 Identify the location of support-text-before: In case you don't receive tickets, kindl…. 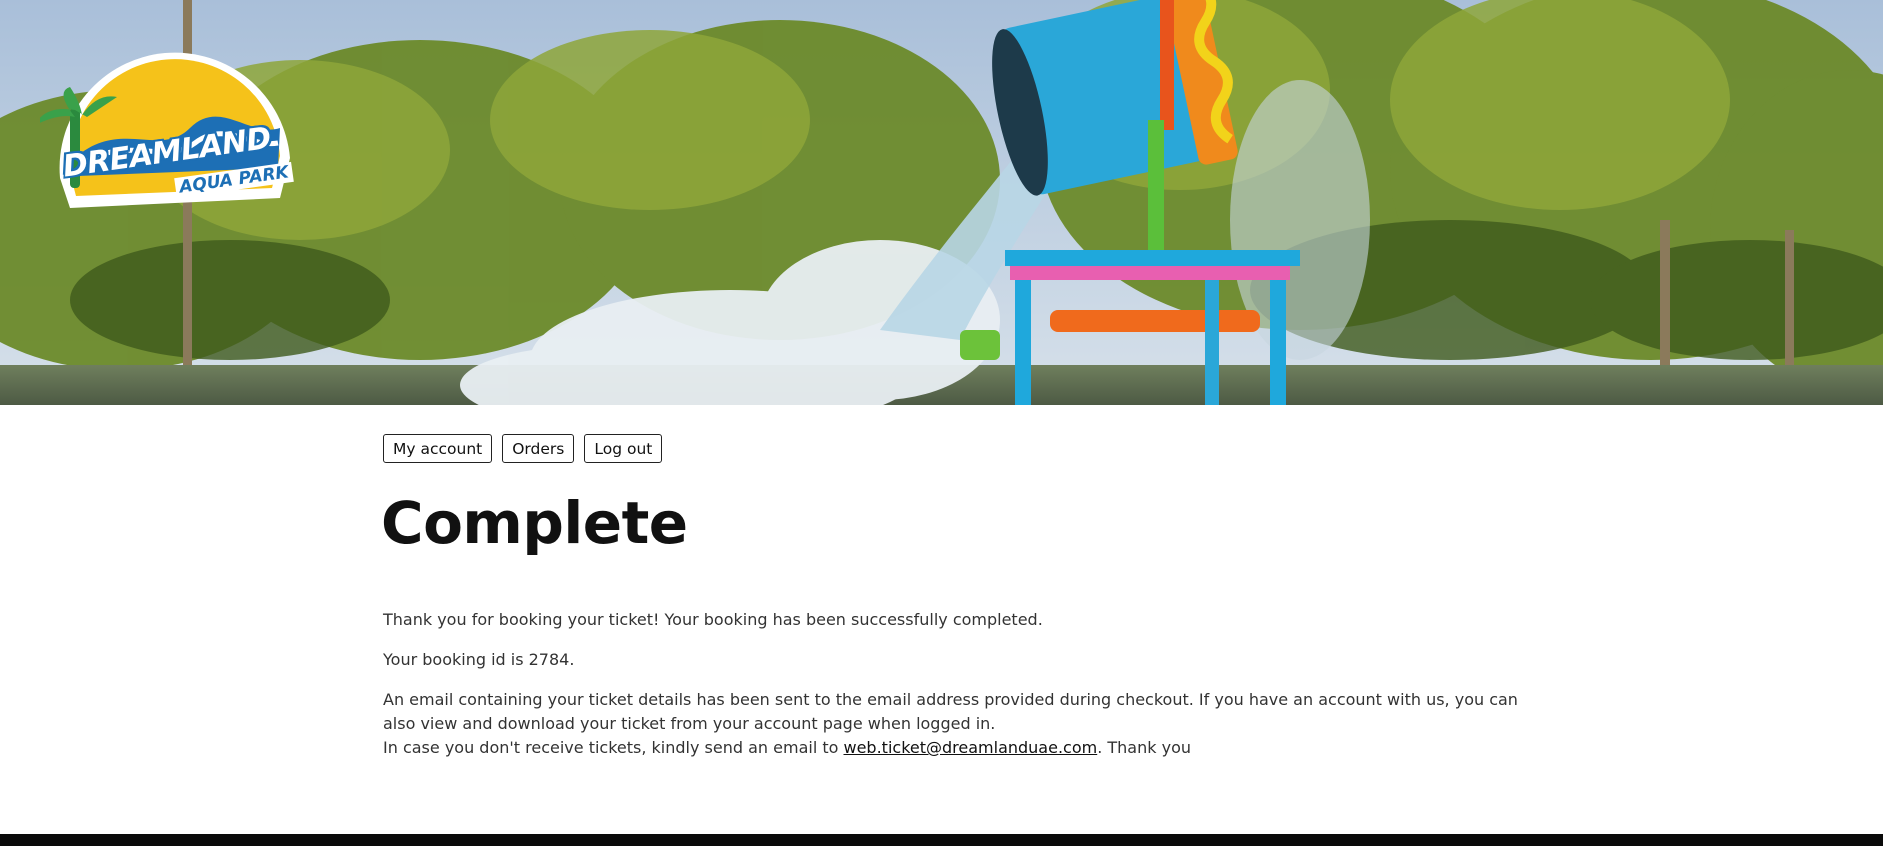
(613, 747).